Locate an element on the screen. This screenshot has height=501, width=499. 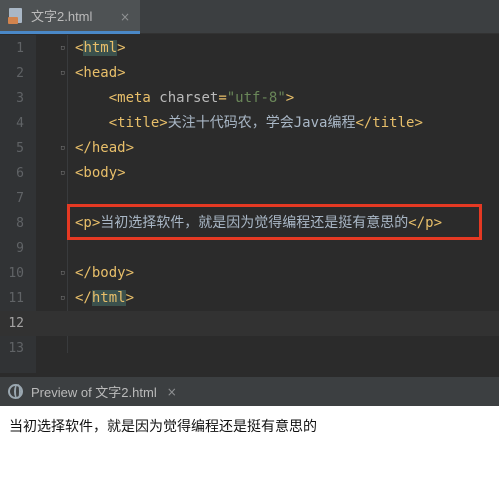
code-line: 4 <title>关注十代码农，学会Java编程</title> is located at coordinates (249, 123).